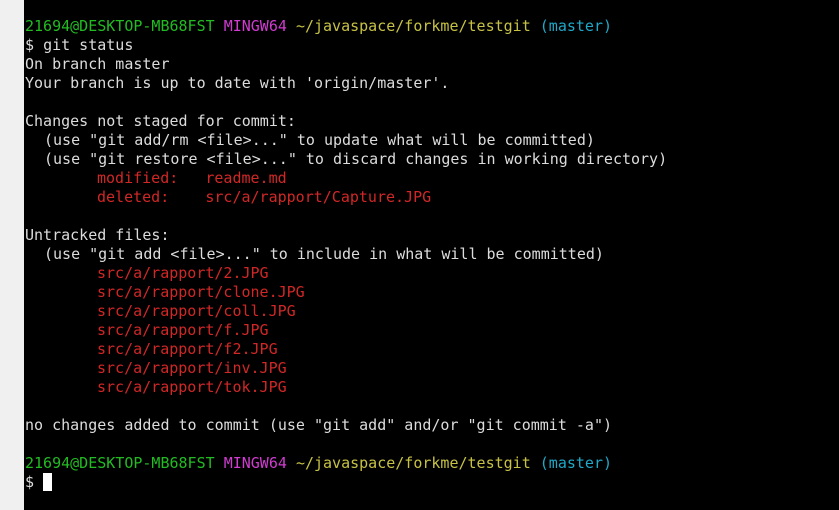  I want to click on not-staged-header: Changes not staged for commit:, so click(160, 121).